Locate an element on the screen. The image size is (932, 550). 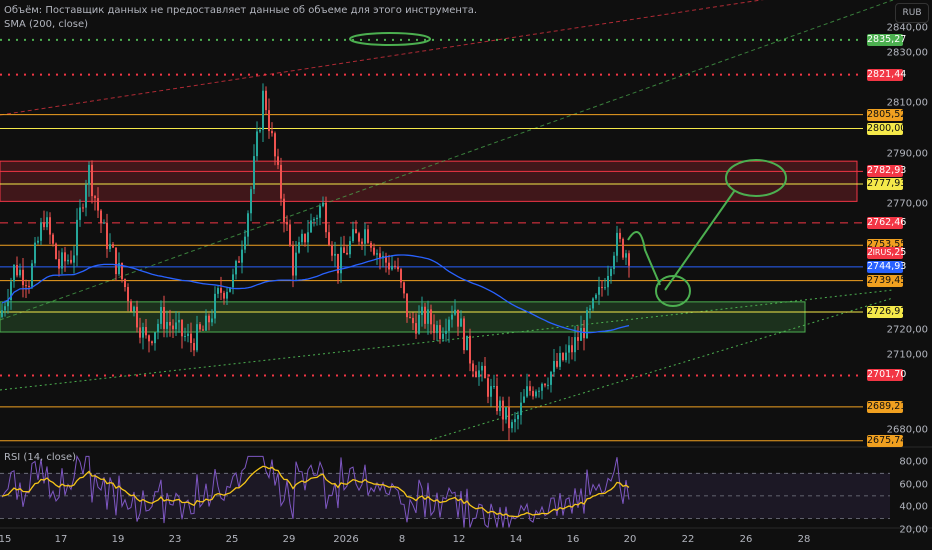
time-axis-label: 2026 is located at coordinates (346, 539).